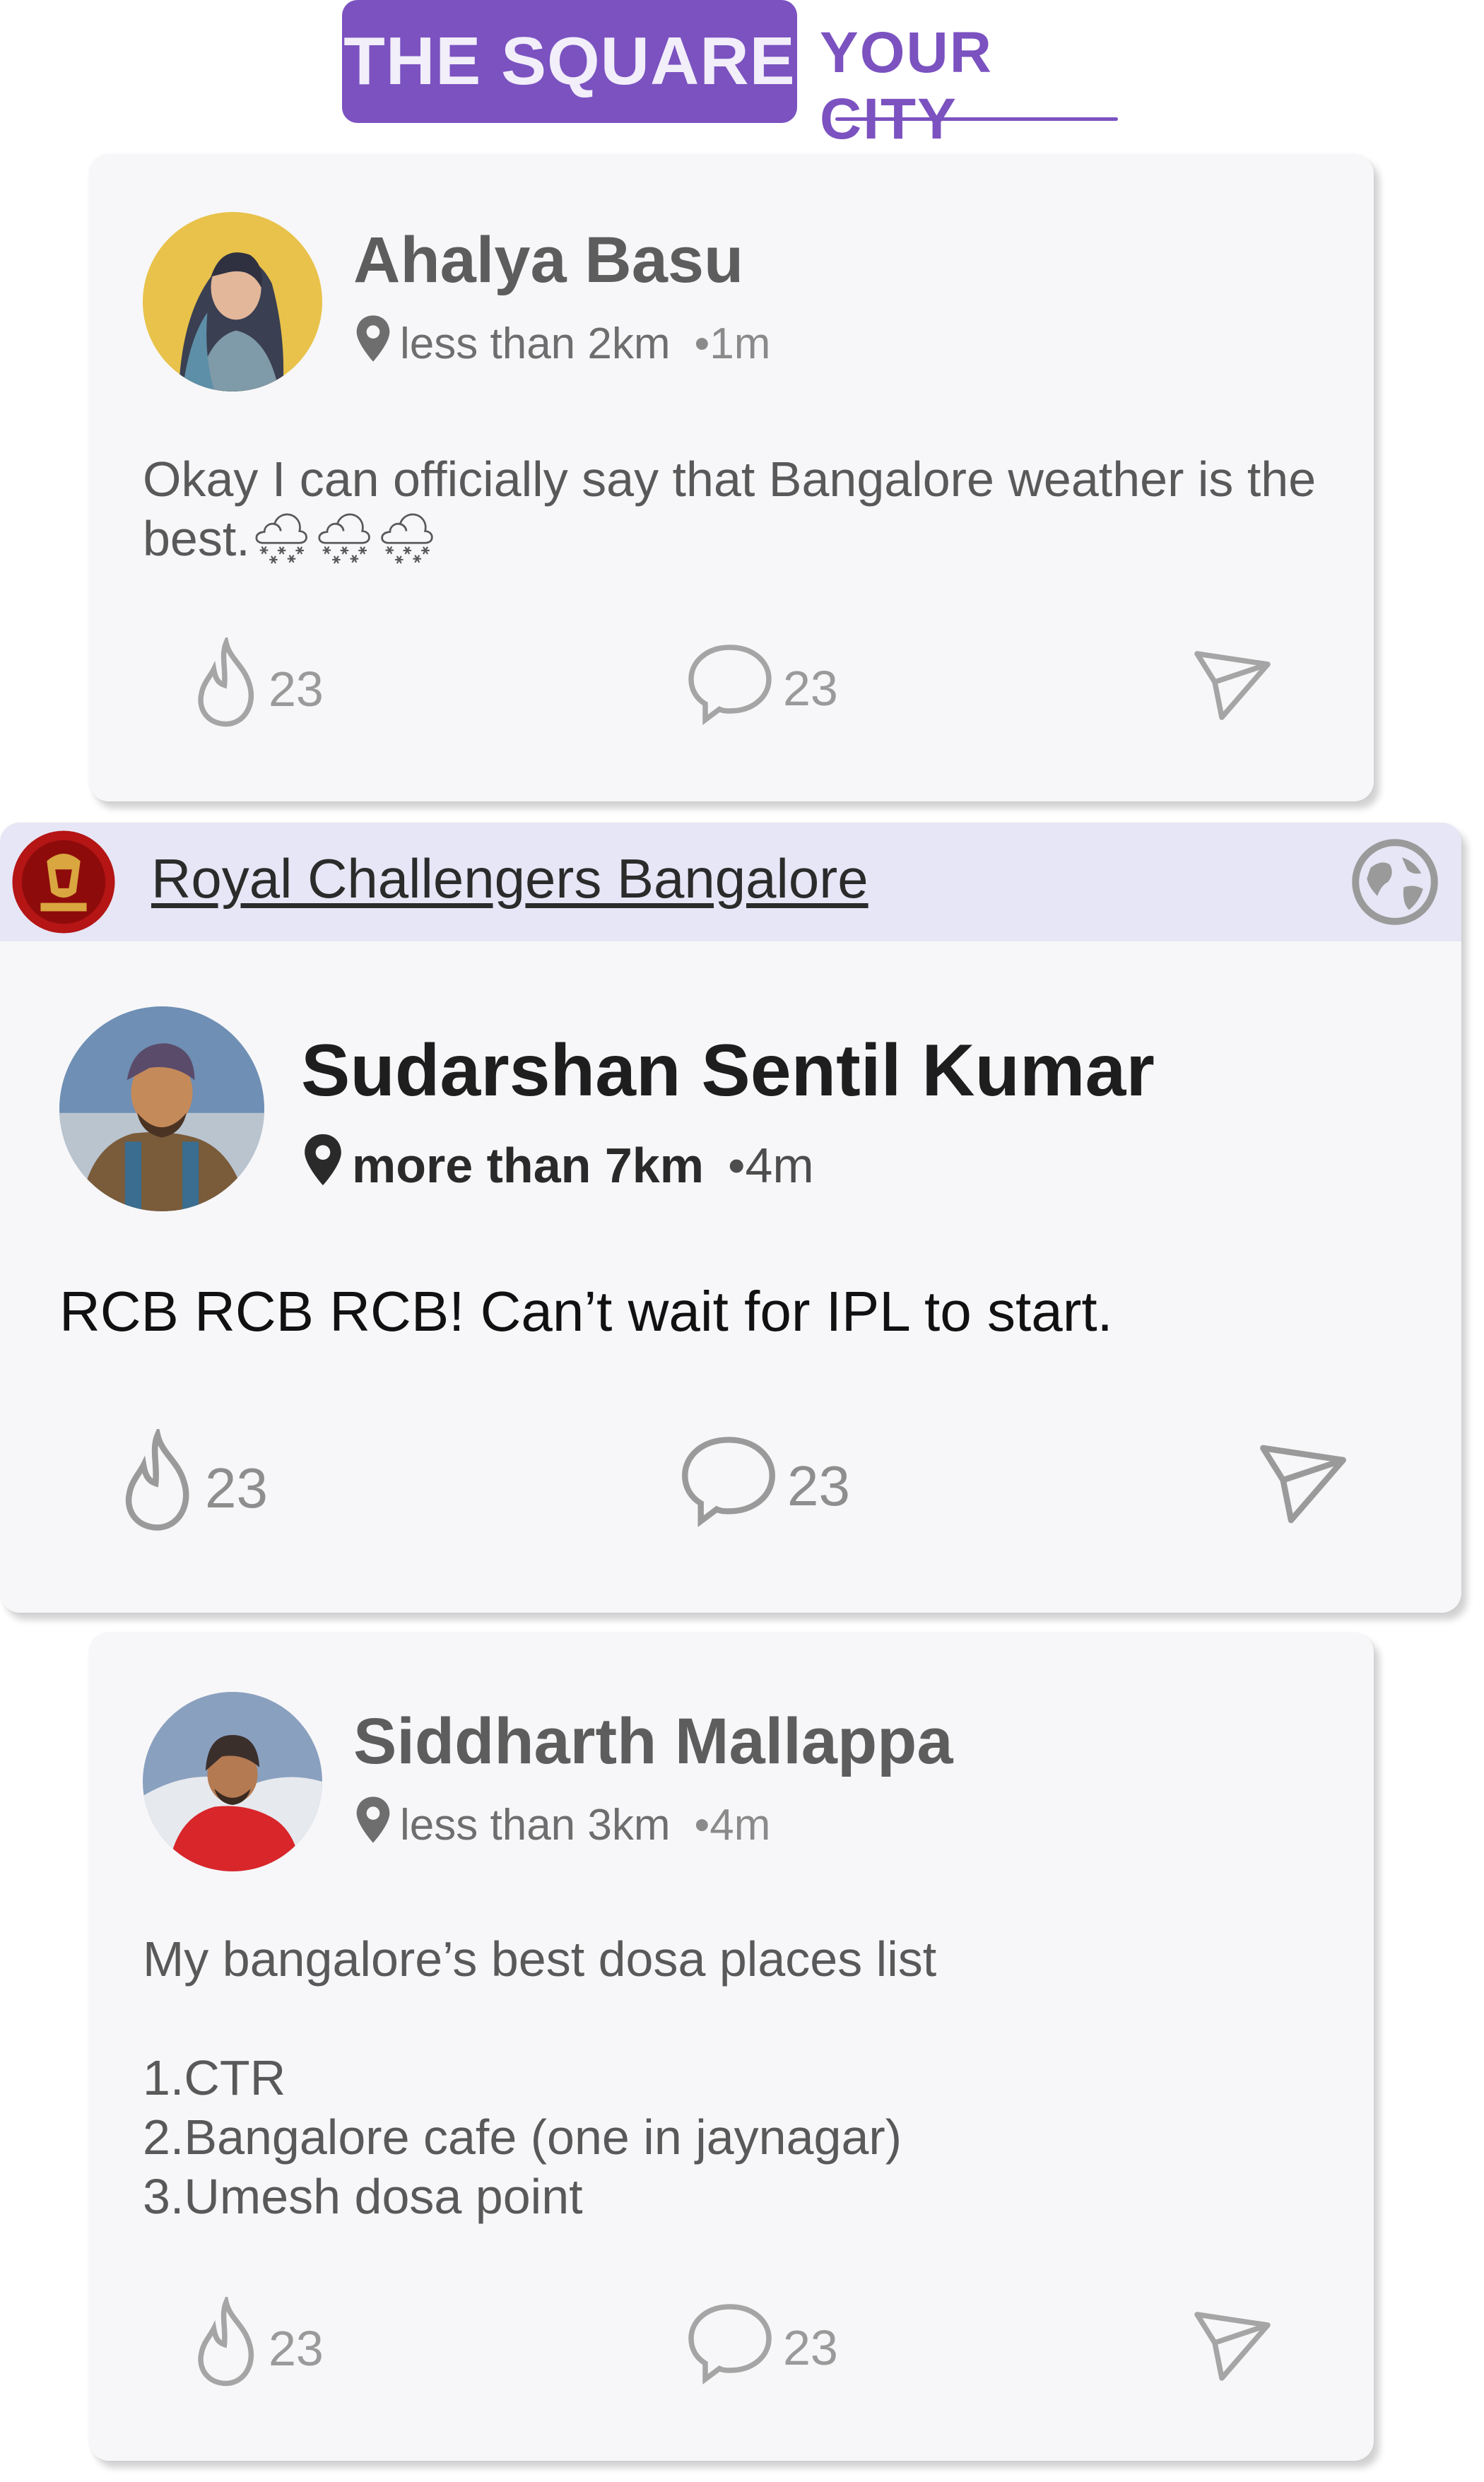  Describe the element at coordinates (976, 119) in the screenshot. I see `tab-your-city-underline` at that location.